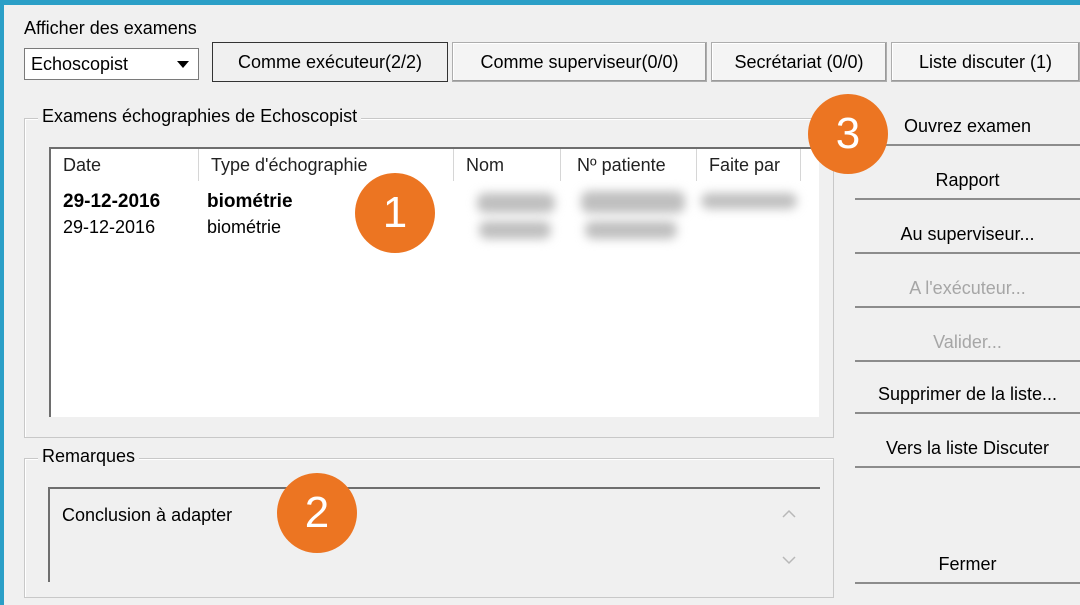 The width and height of the screenshot is (1080, 605). I want to click on filter-secretariat-button: Secrétariat (0/0), so click(799, 62).